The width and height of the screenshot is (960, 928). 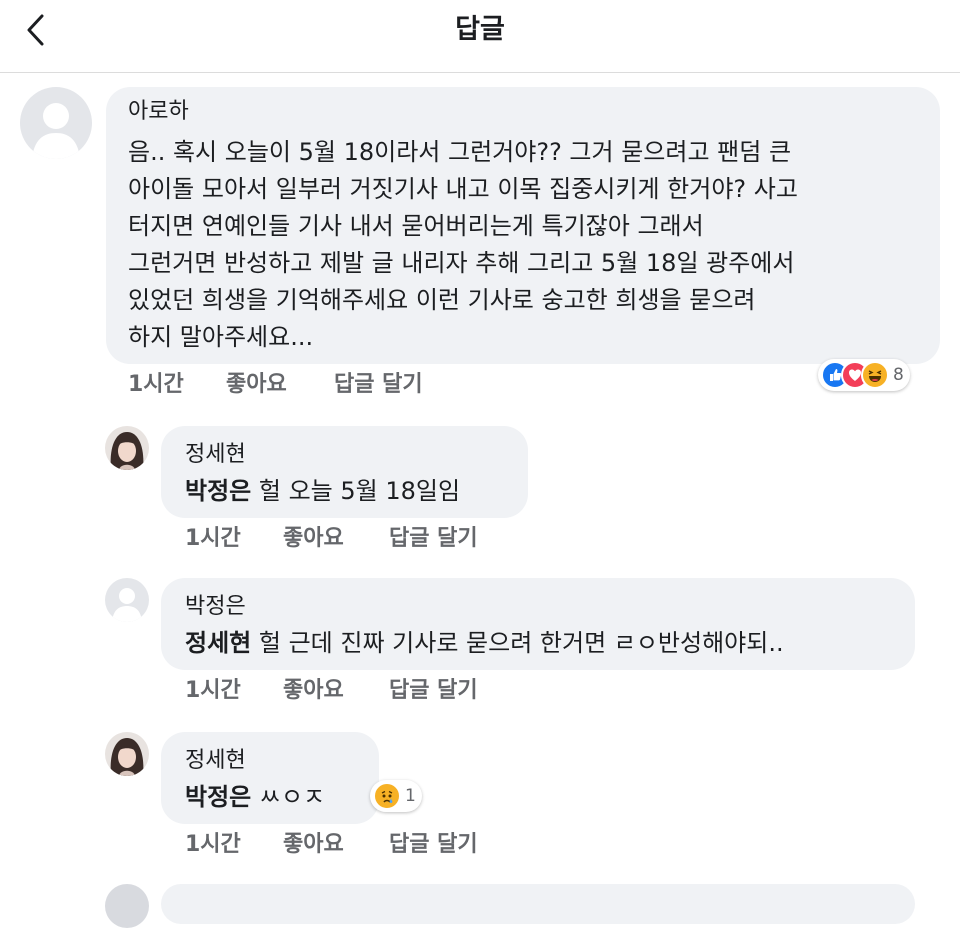 I want to click on top-bar: 답글, so click(x=480, y=36).